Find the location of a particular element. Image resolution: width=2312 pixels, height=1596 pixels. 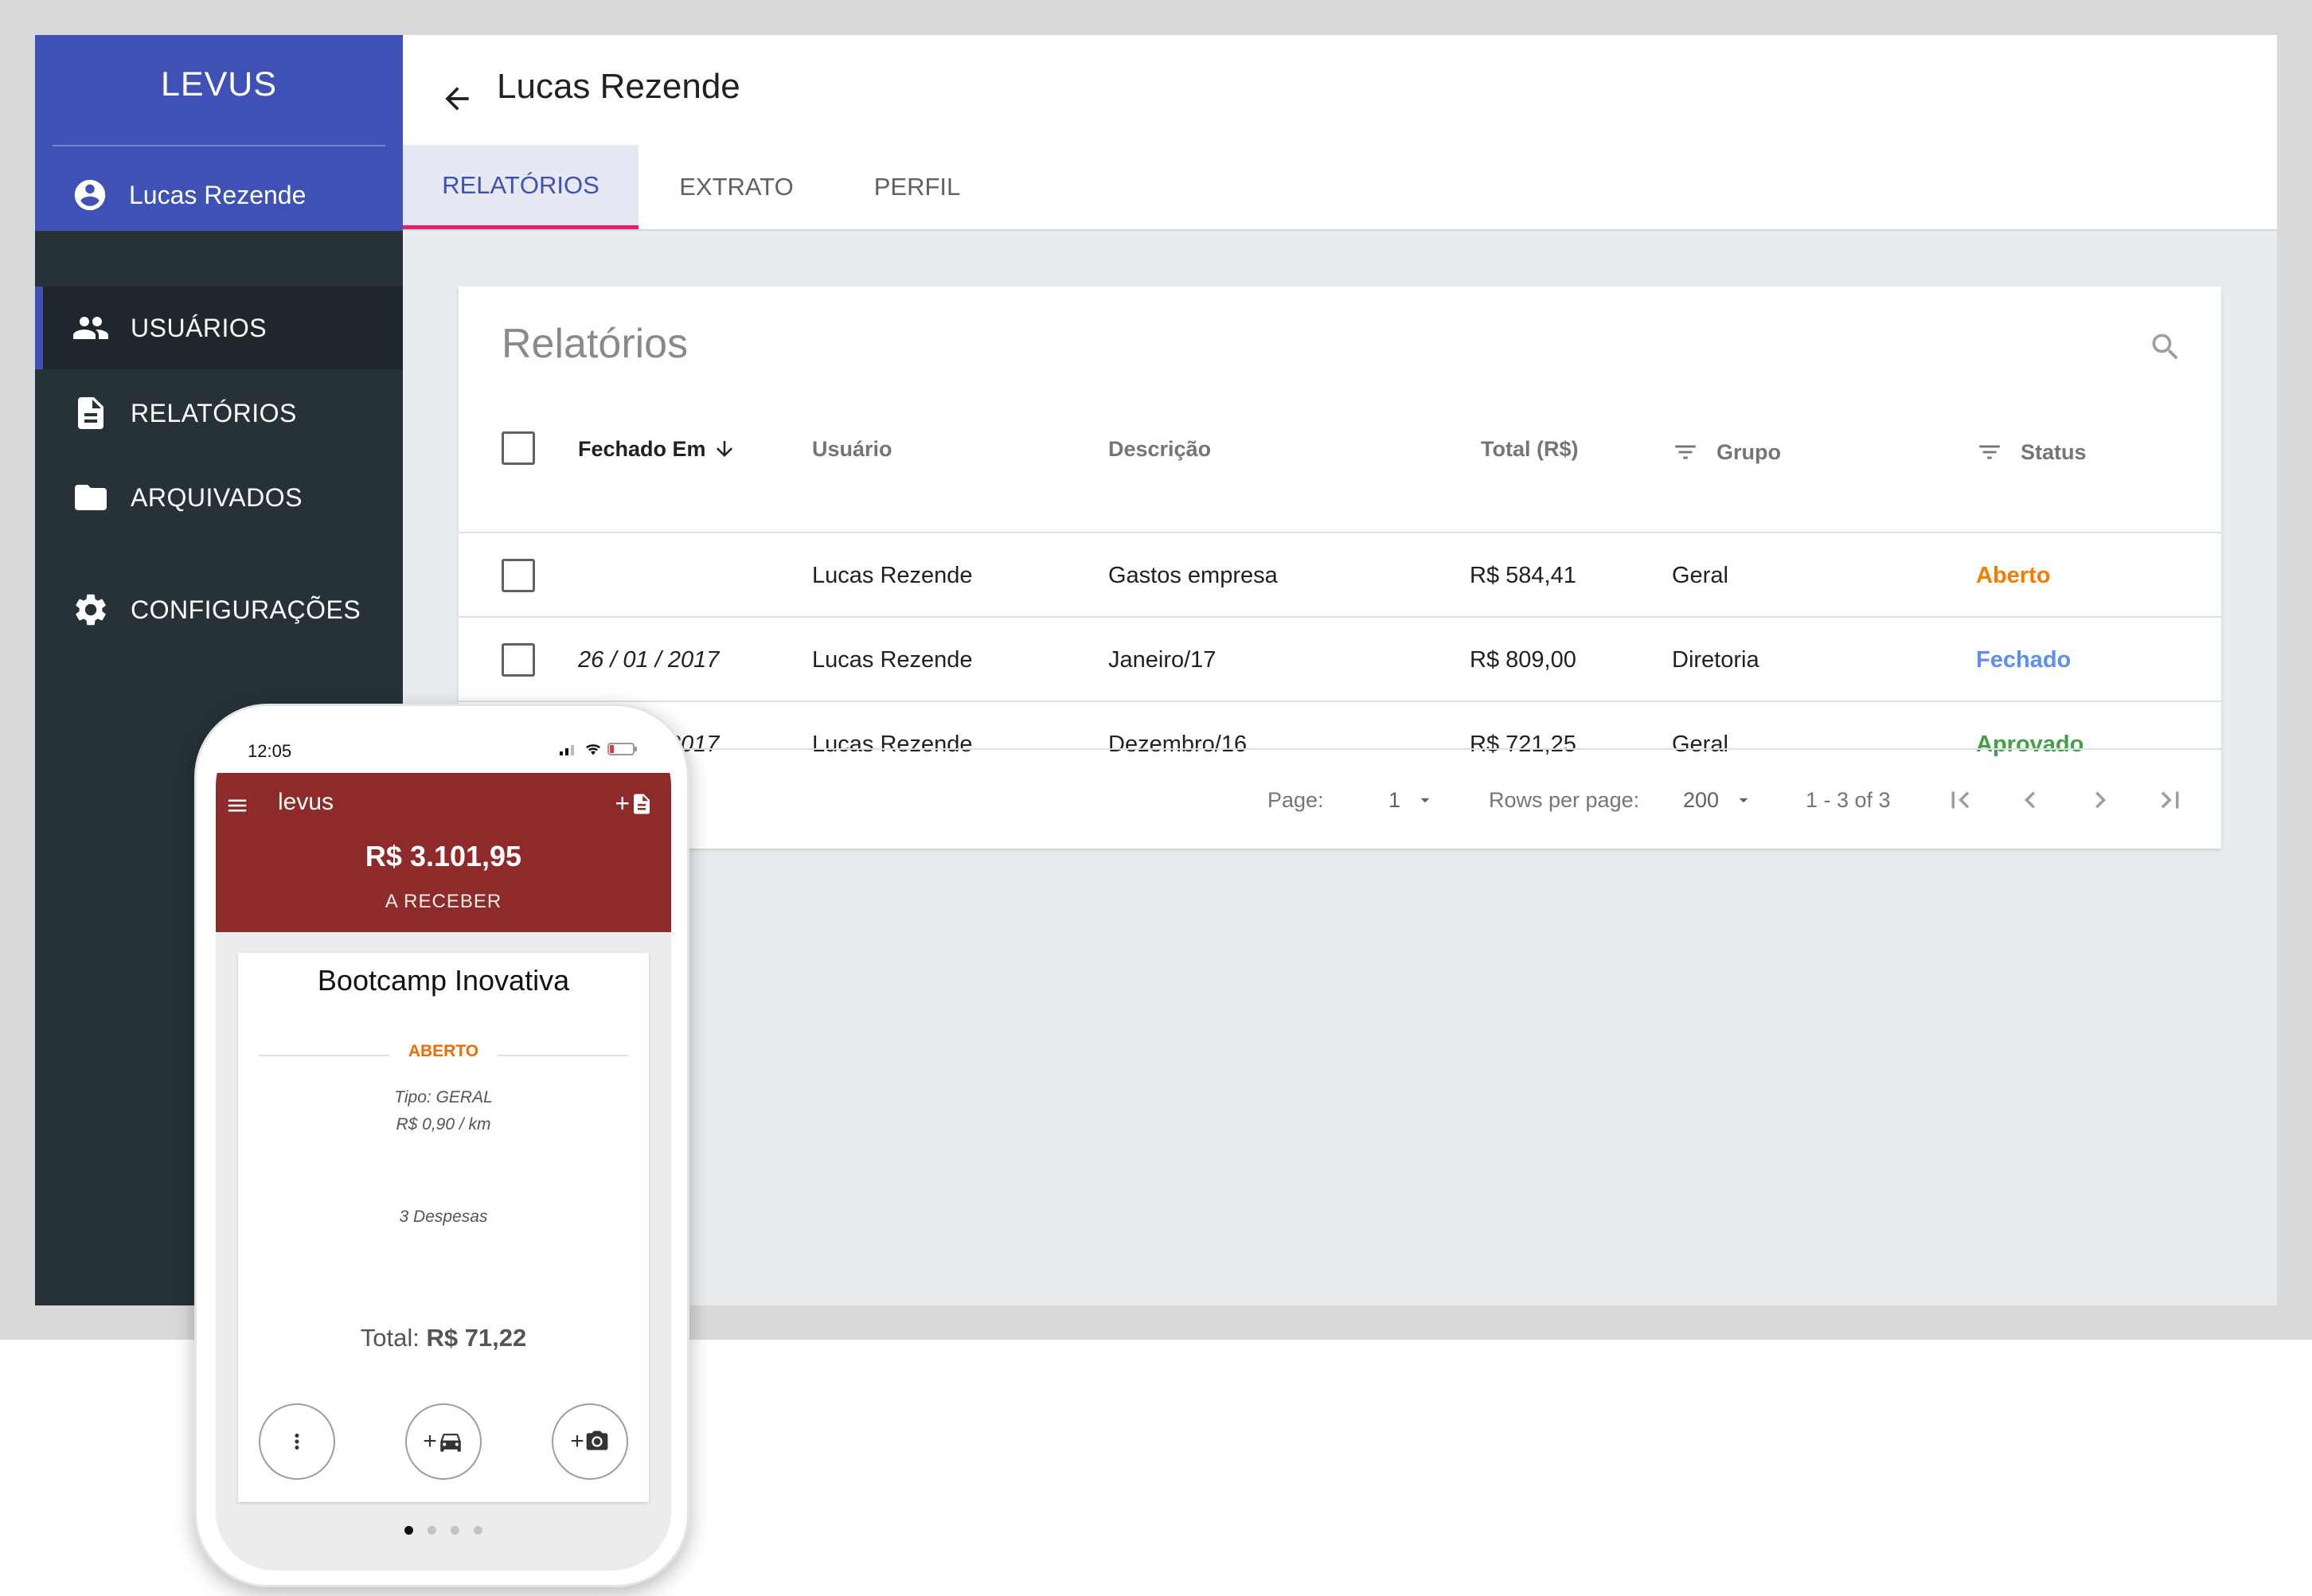

tab-extrato: EXTRATO is located at coordinates (736, 187).